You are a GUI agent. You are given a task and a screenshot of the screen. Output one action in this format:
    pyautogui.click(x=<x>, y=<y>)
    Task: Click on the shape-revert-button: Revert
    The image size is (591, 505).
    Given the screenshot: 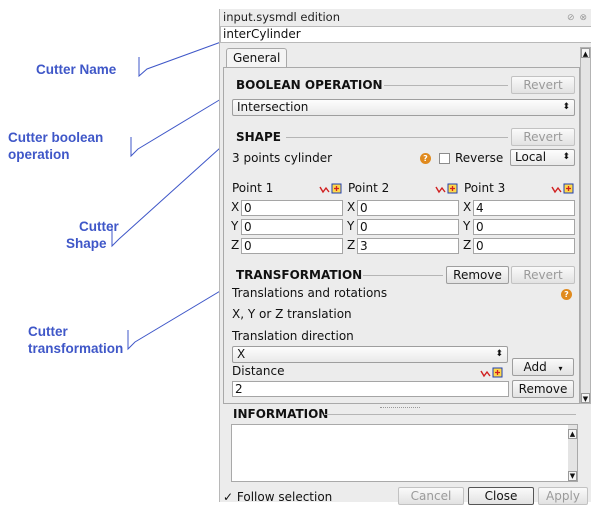 What is the action you would take?
    pyautogui.click(x=543, y=137)
    